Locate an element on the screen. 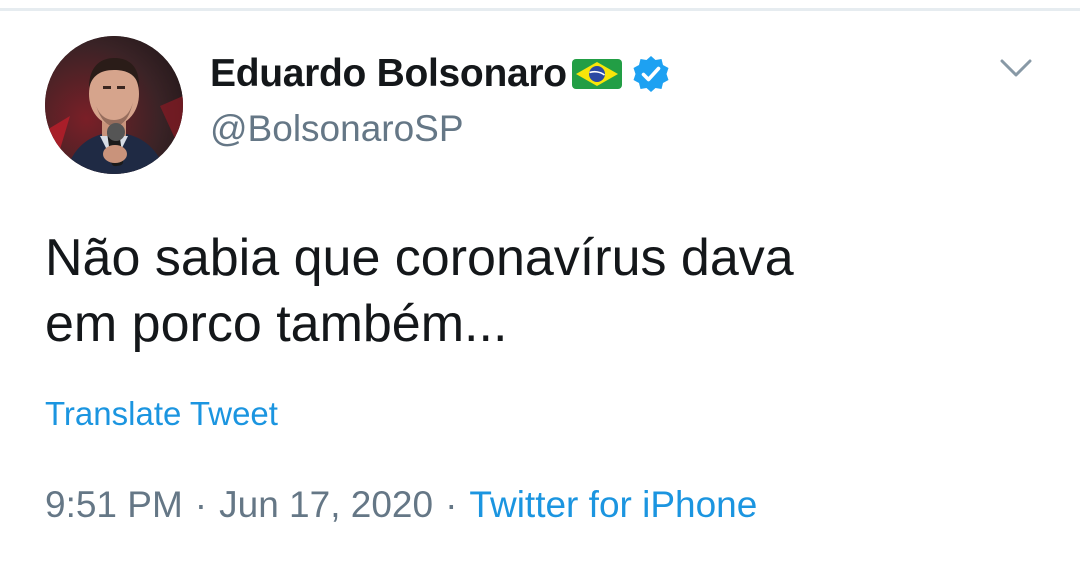 This screenshot has height=573, width=1080. top-divider is located at coordinates (540, 9).